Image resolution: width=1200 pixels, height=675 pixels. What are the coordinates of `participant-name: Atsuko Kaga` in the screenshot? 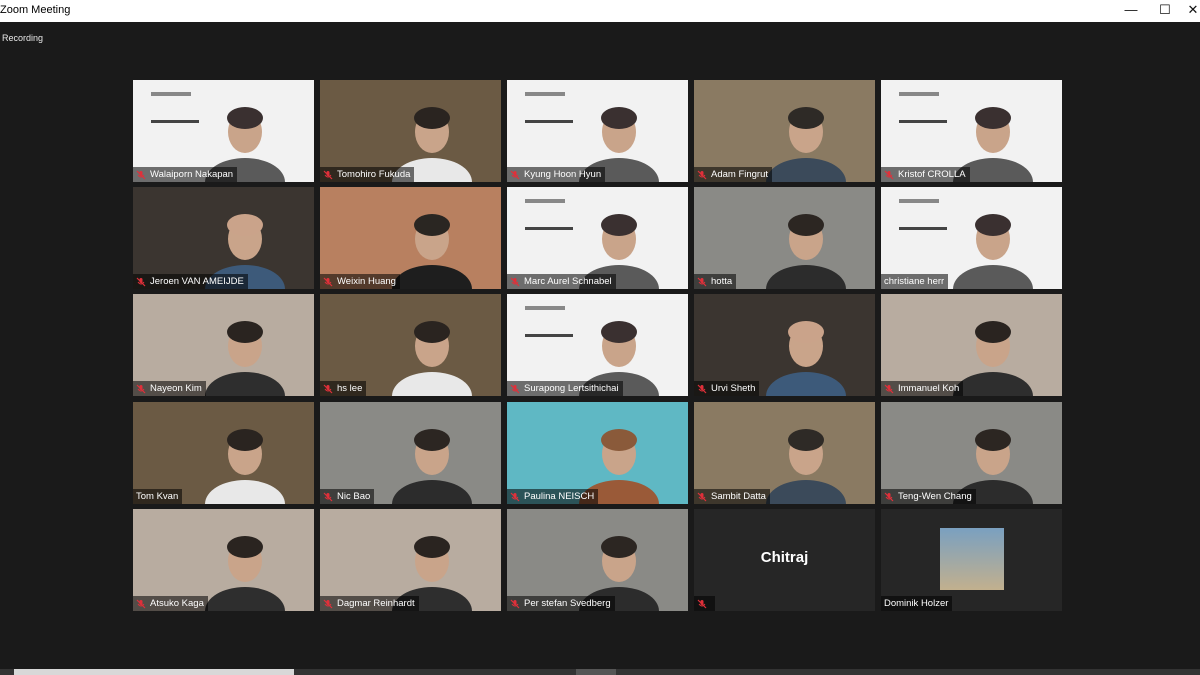 It's located at (177, 603).